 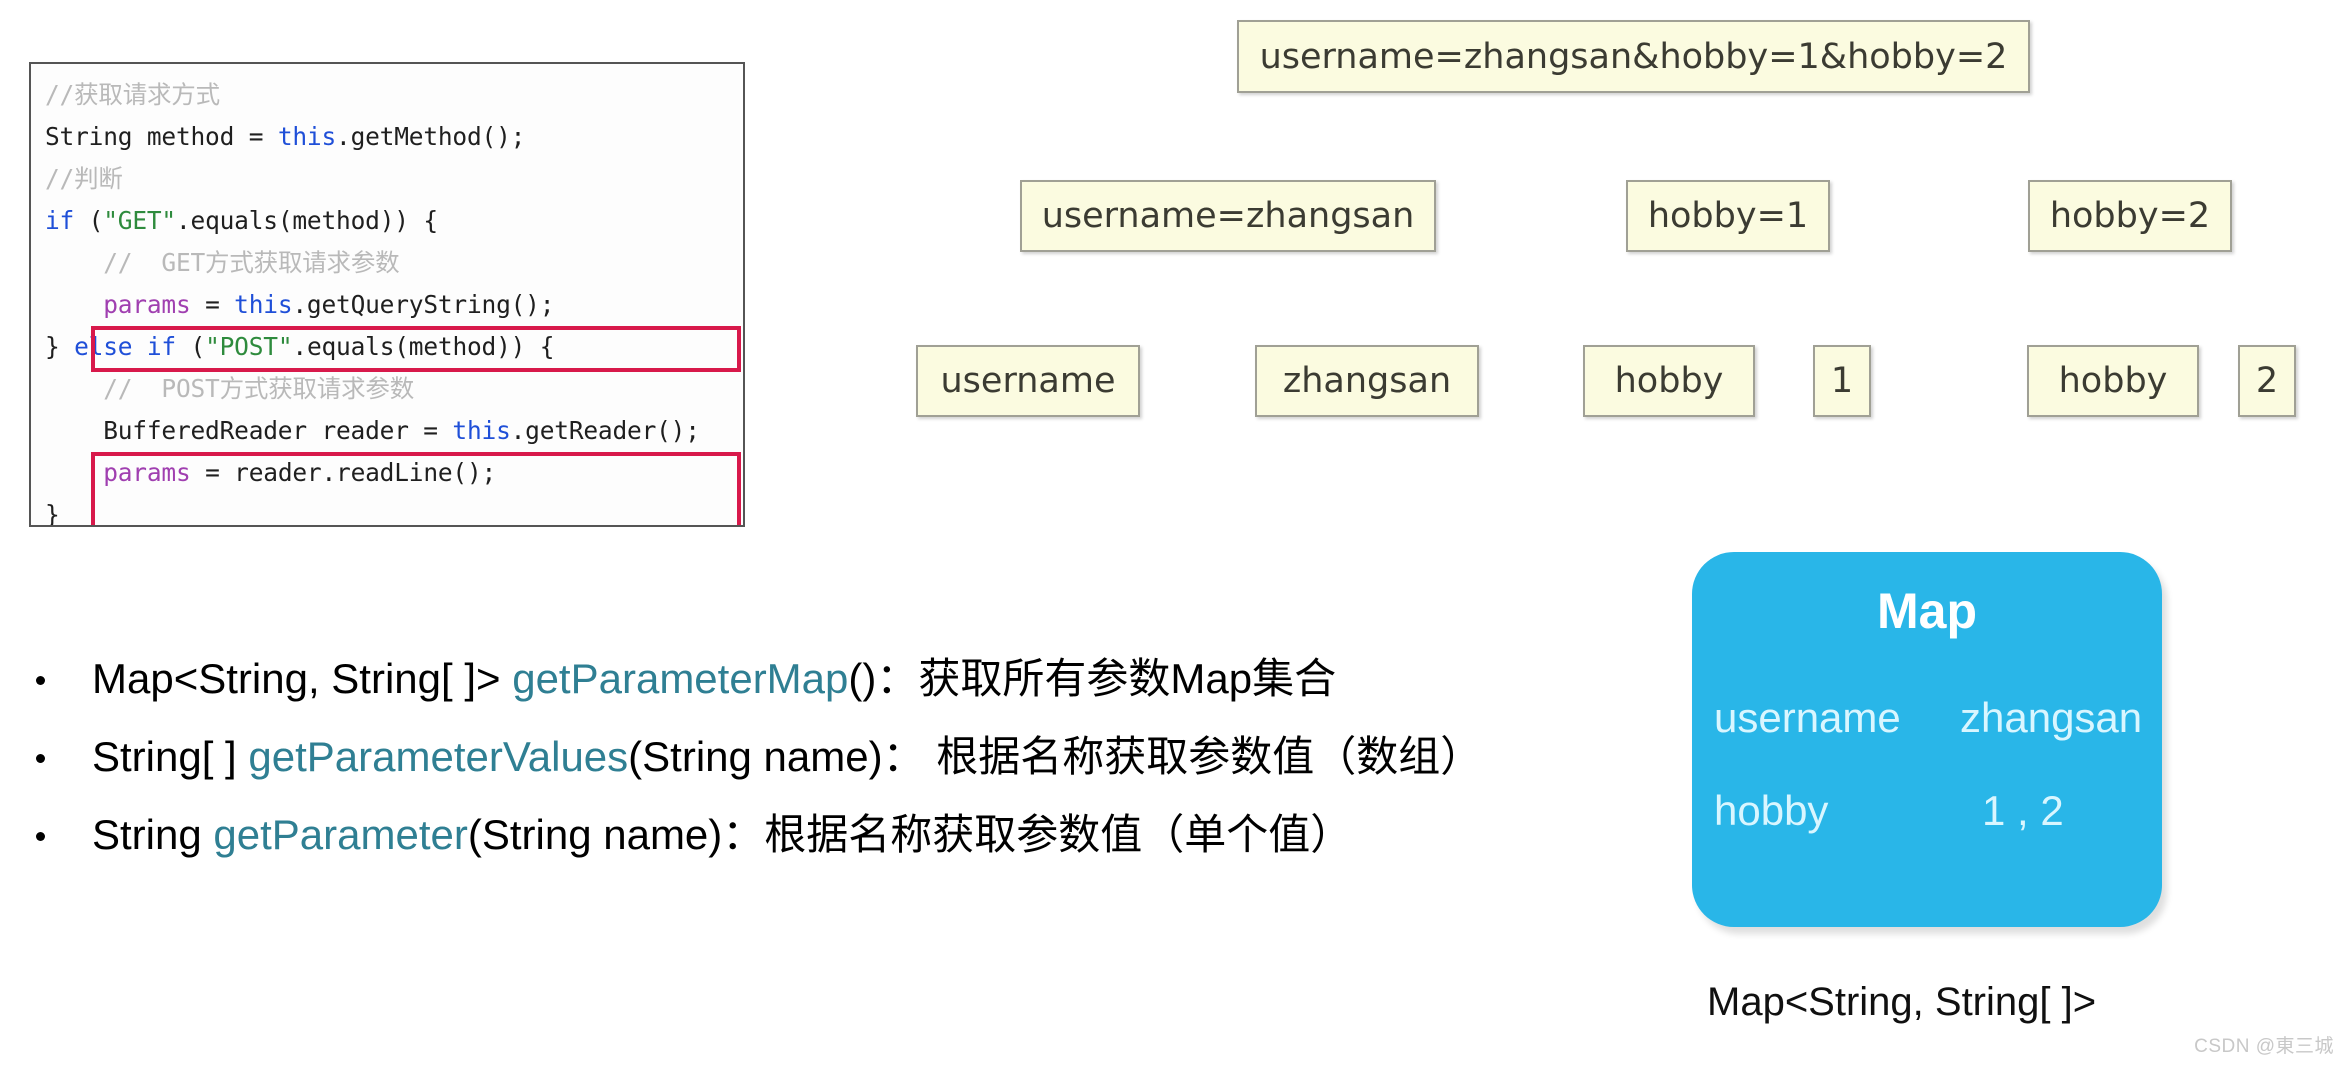 What do you see at coordinates (372, 179) in the screenshot?
I see `code-line: //判断` at bounding box center [372, 179].